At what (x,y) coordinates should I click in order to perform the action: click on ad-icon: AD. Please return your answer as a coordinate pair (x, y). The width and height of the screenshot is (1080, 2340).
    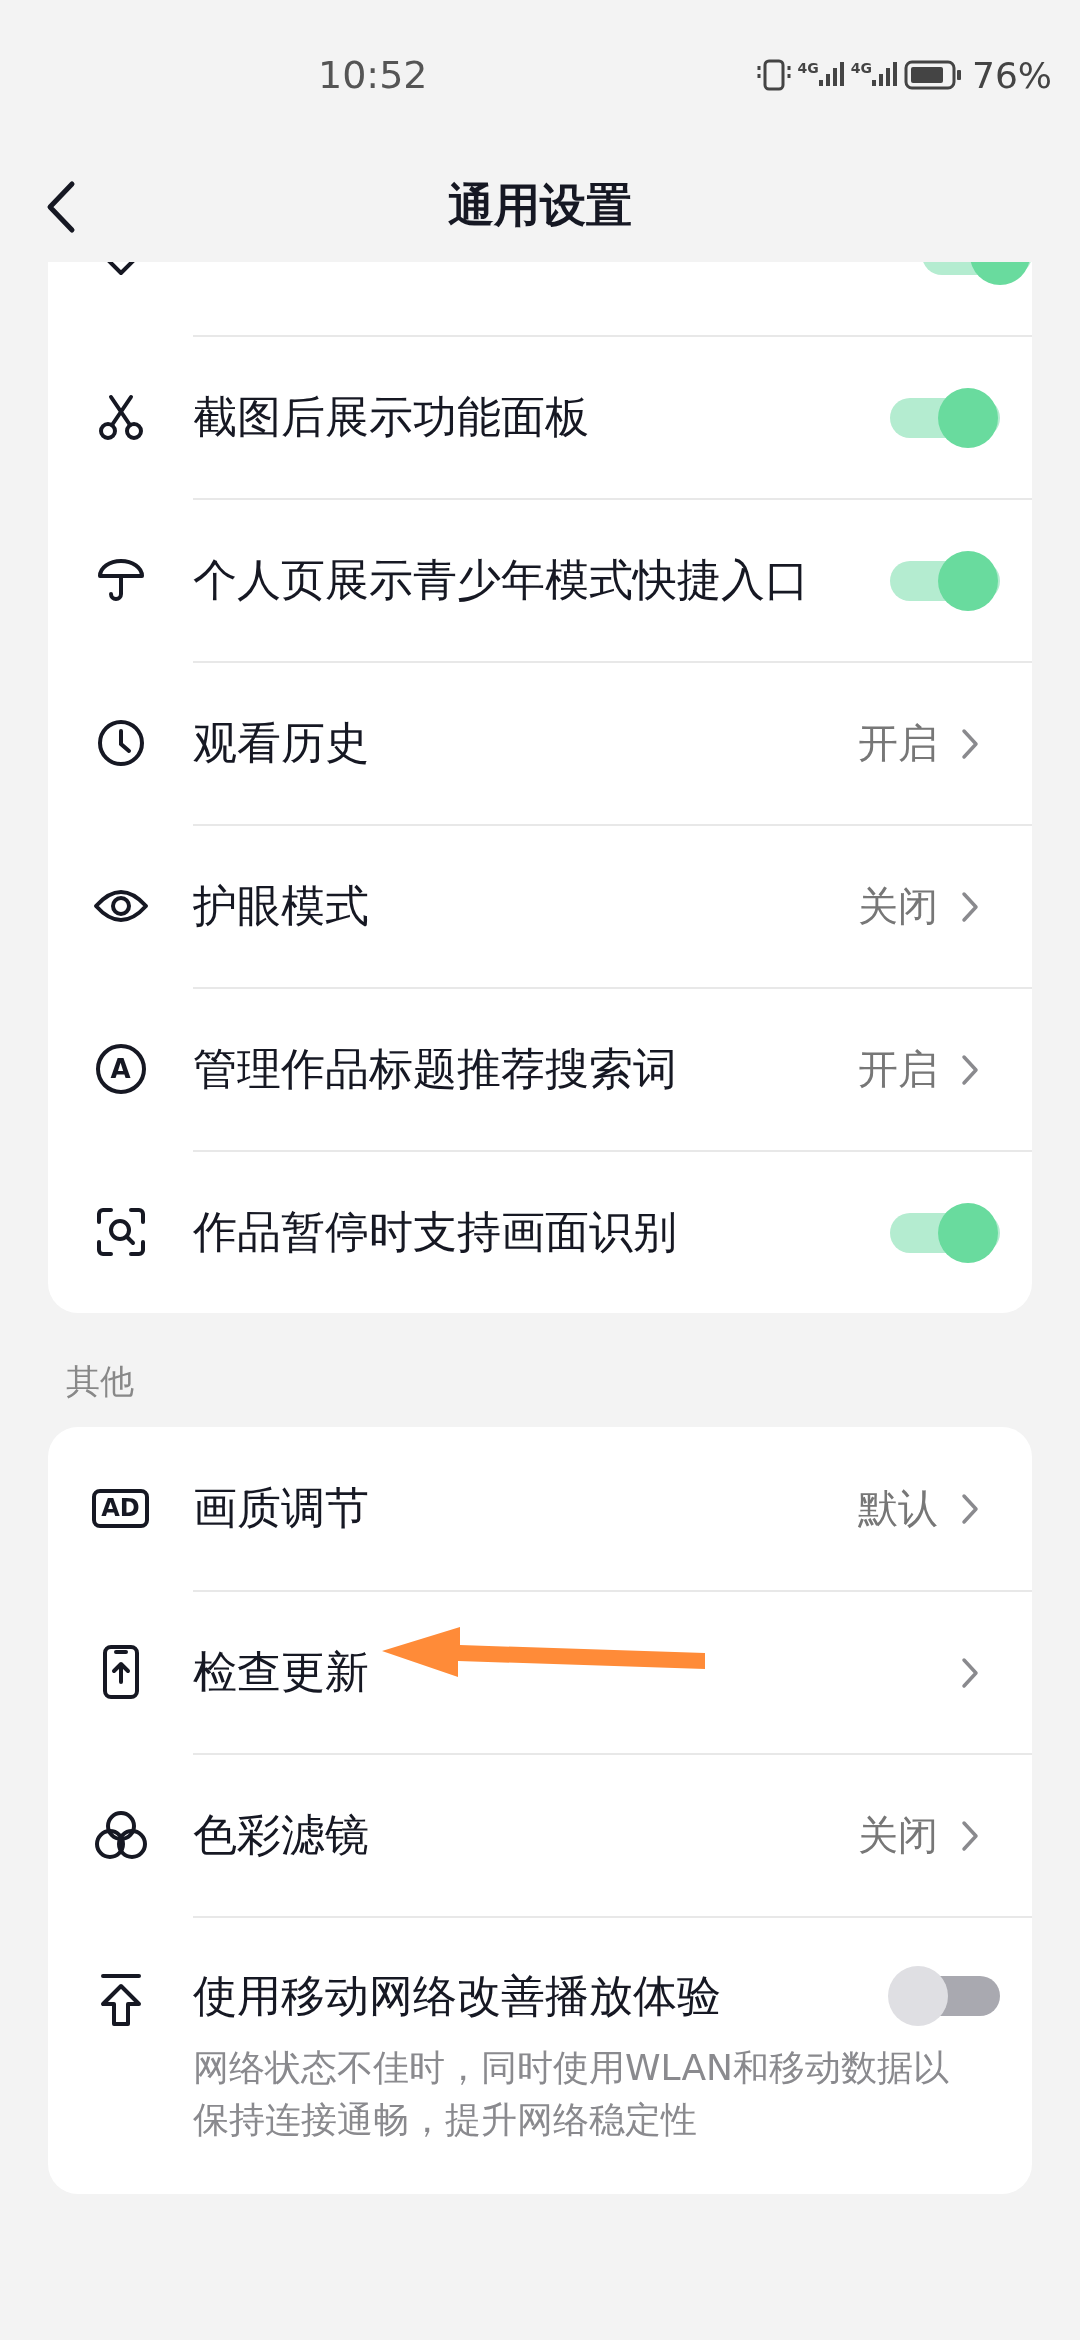
    Looking at the image, I should click on (120, 1508).